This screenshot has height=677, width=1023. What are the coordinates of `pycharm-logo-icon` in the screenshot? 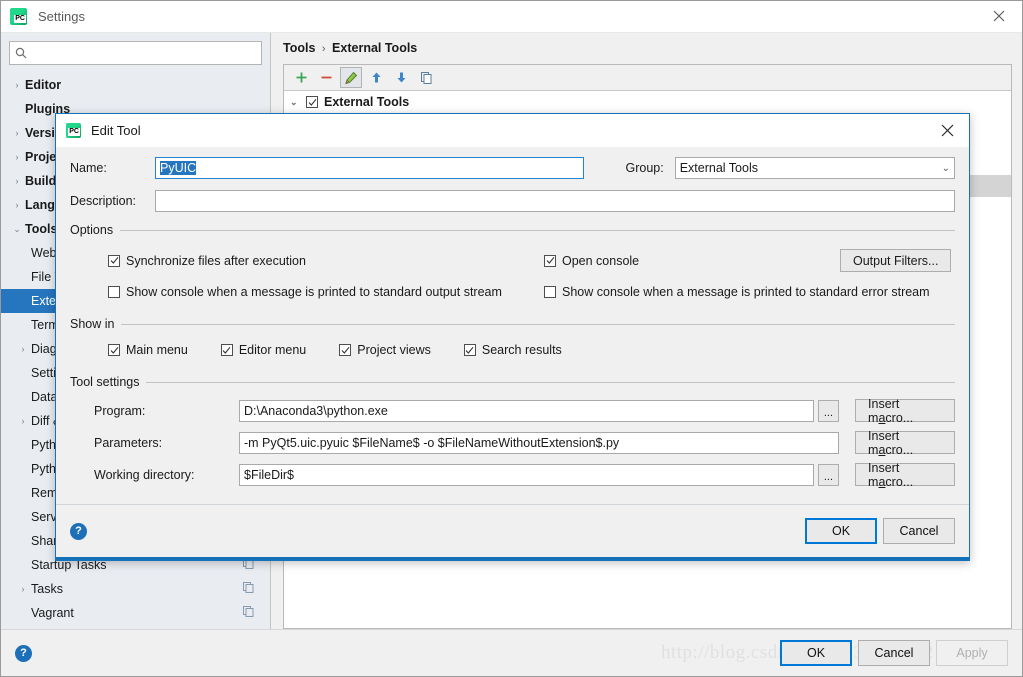 It's located at (73, 130).